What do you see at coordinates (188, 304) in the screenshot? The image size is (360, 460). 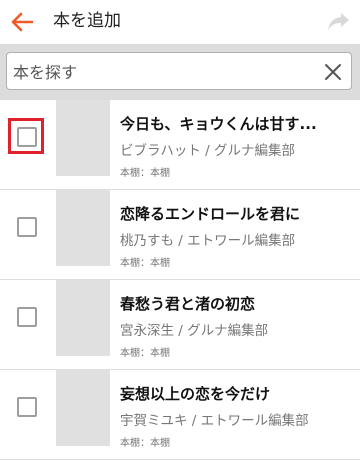 I see `book-title: 春愁う君と渚の初恋` at bounding box center [188, 304].